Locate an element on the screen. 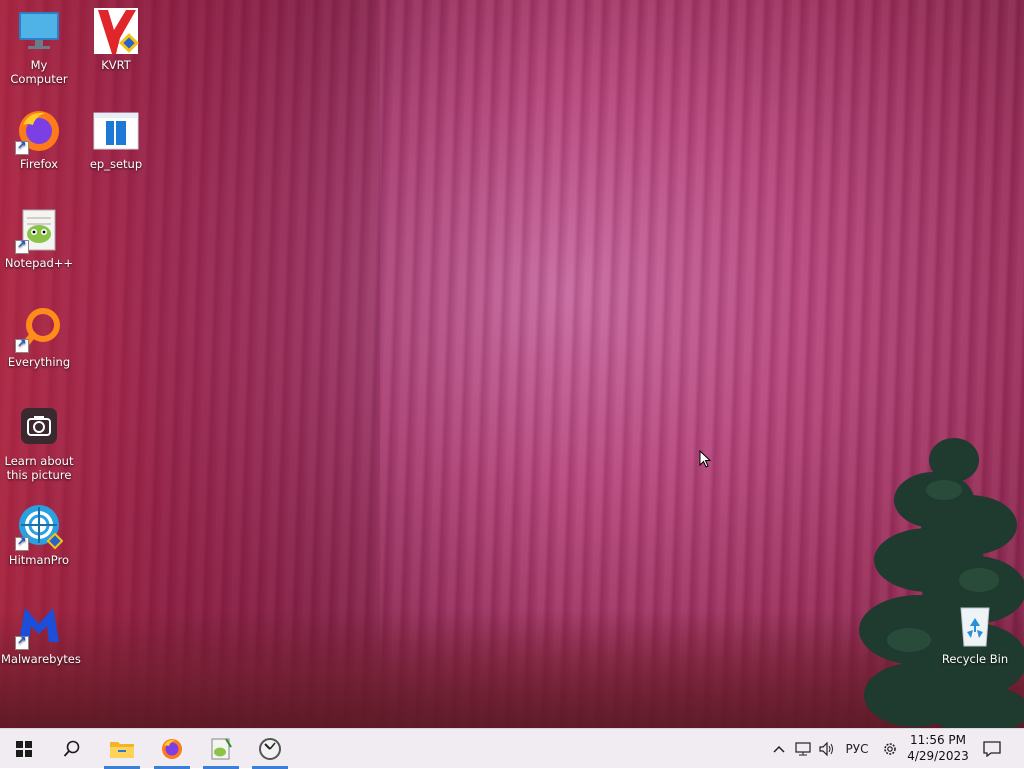 Image resolution: width=1024 pixels, height=769 pixels. tray-settings is located at coordinates (890, 749).